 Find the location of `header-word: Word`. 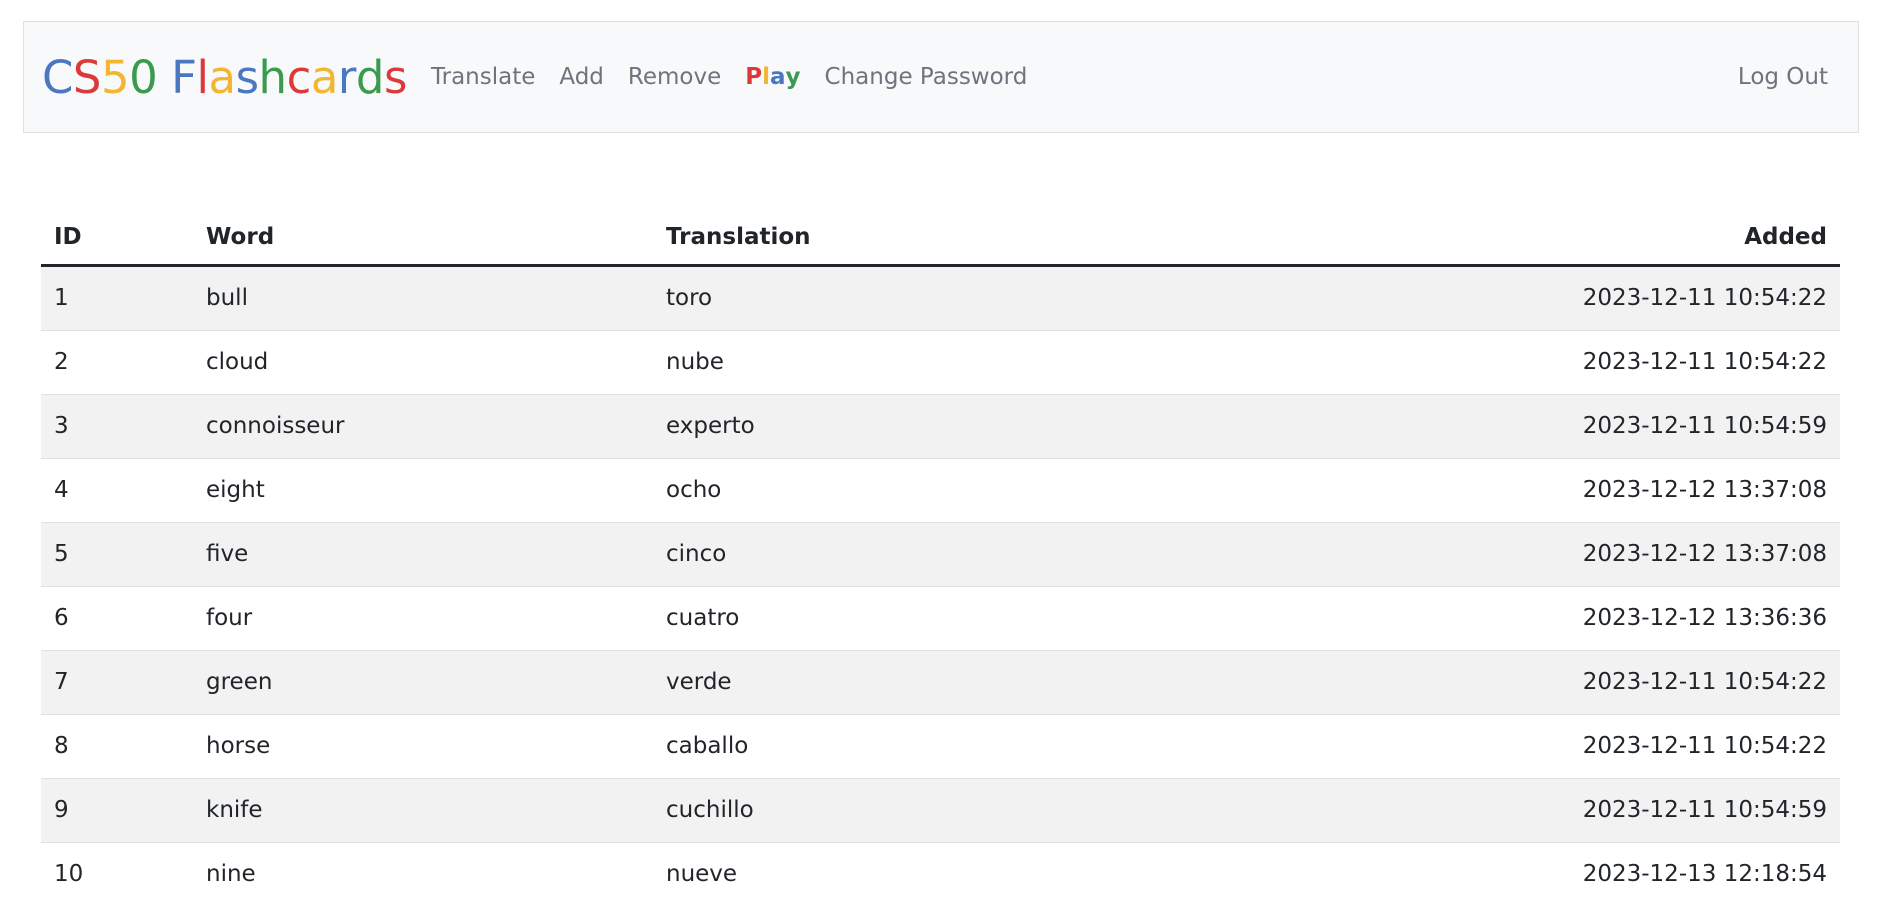

header-word: Word is located at coordinates (423, 236).